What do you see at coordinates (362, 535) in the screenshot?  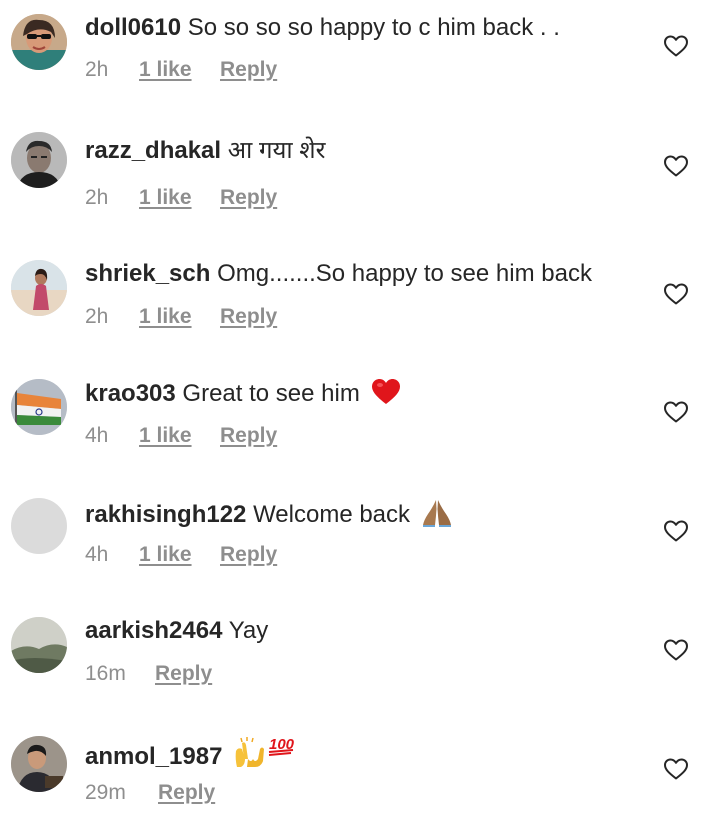 I see `comment-item: rakhisingh122 Welcome back 4h 1 like Reply` at bounding box center [362, 535].